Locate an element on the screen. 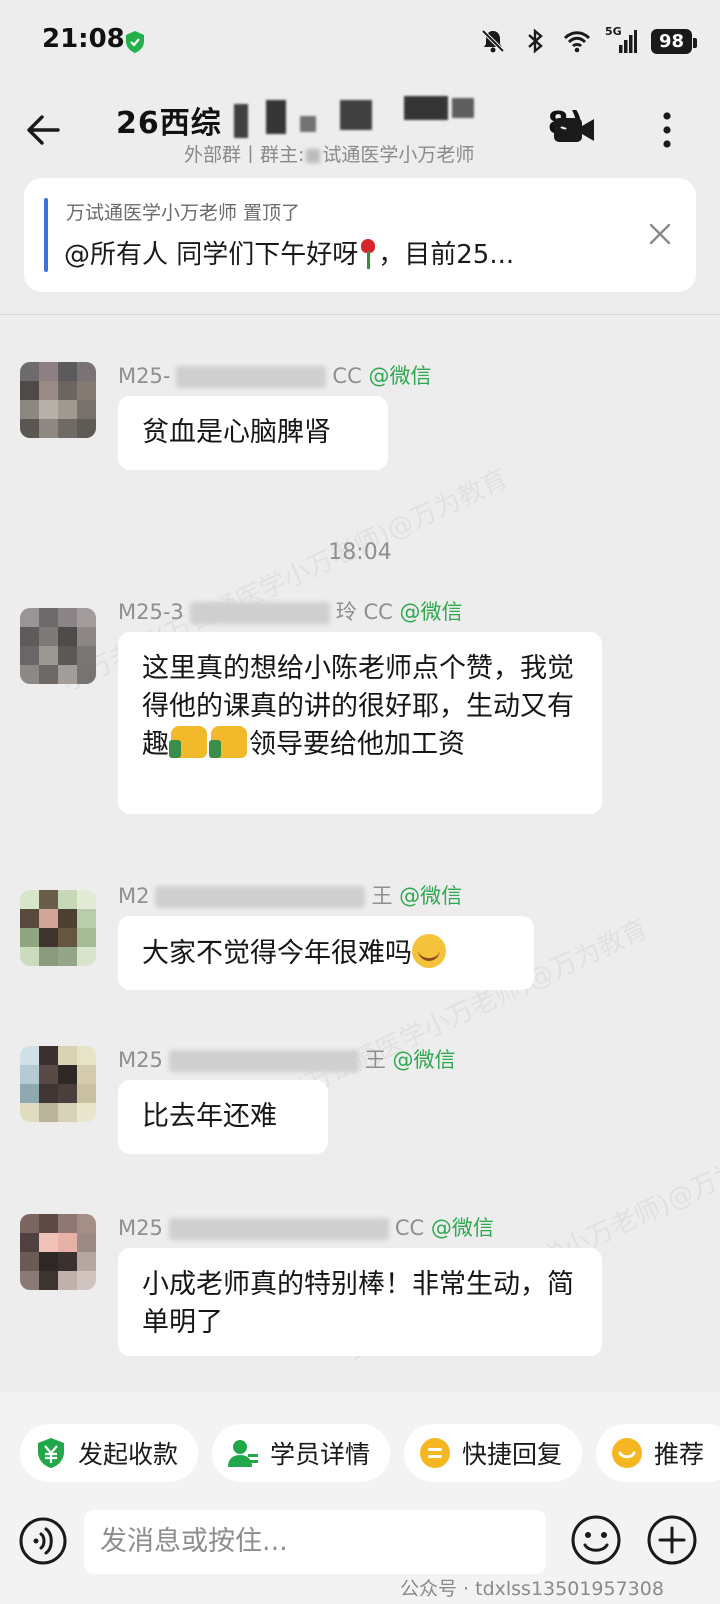  cellular-signal-icon: 5G is located at coordinates (621, 40).